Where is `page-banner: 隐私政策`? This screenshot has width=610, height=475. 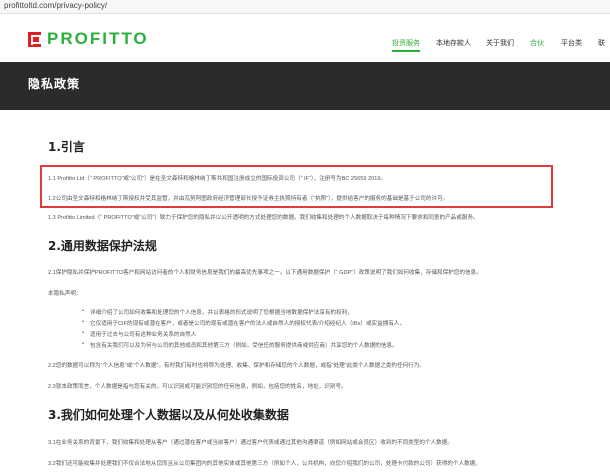
page-banner: 隐私政策 is located at coordinates (305, 86).